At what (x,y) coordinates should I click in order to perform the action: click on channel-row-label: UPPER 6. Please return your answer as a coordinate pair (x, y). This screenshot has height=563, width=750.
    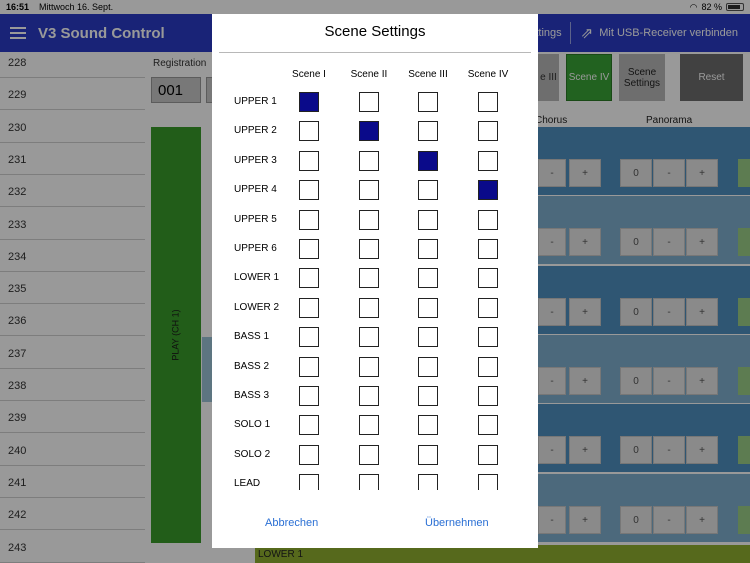
    Looking at the image, I should click on (255, 248).